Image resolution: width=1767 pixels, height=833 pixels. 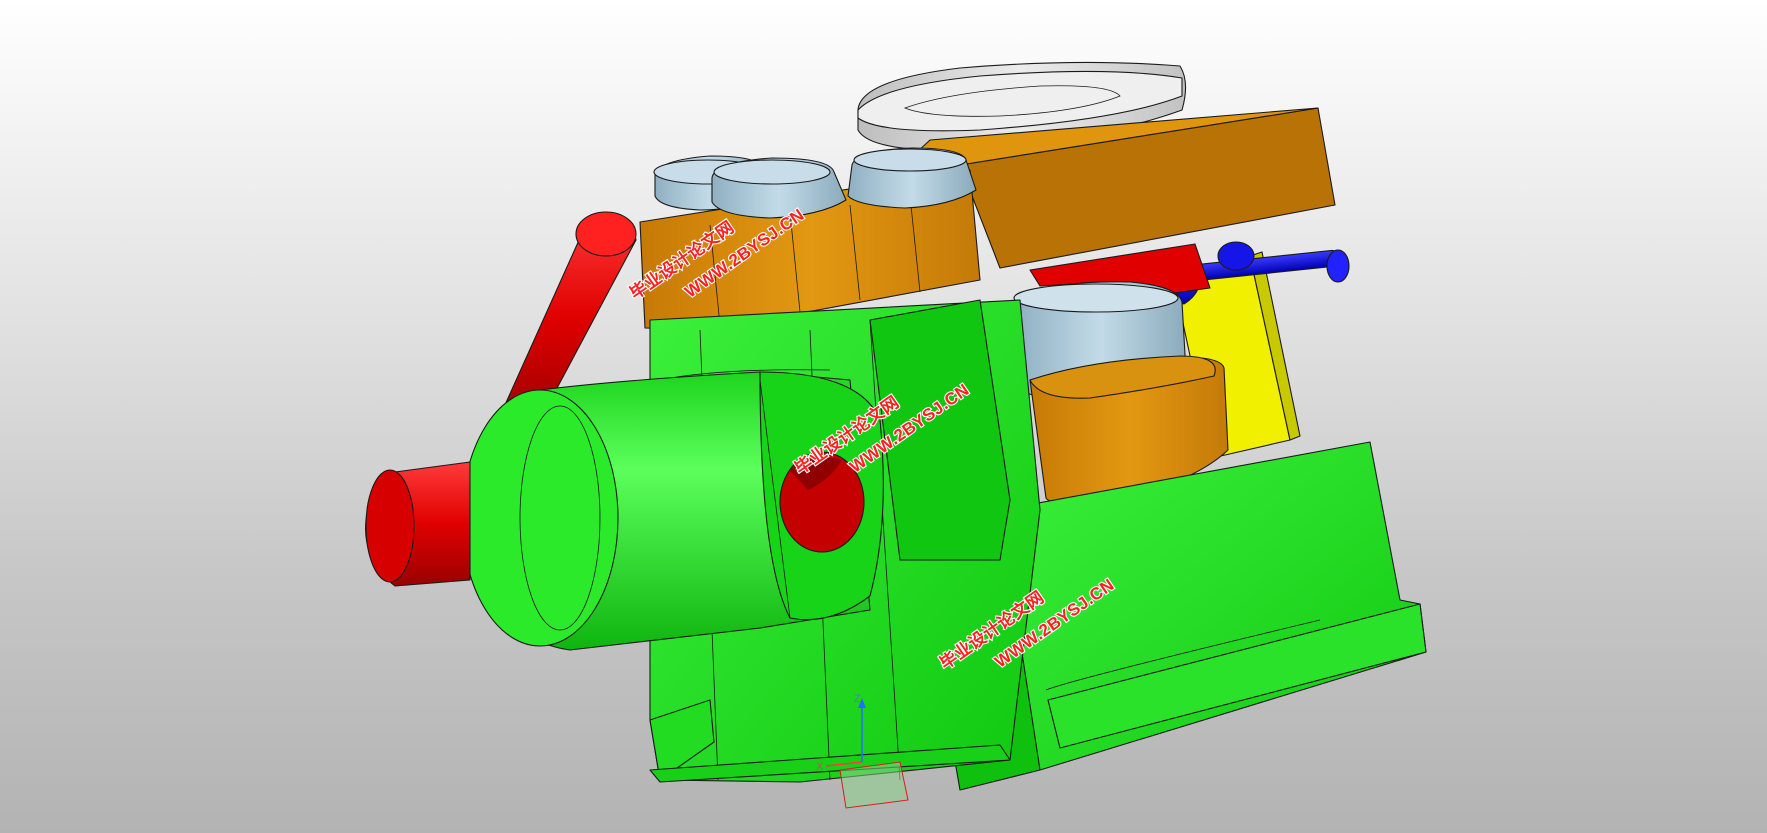 I want to click on triad-x-label: X, so click(x=820, y=767).